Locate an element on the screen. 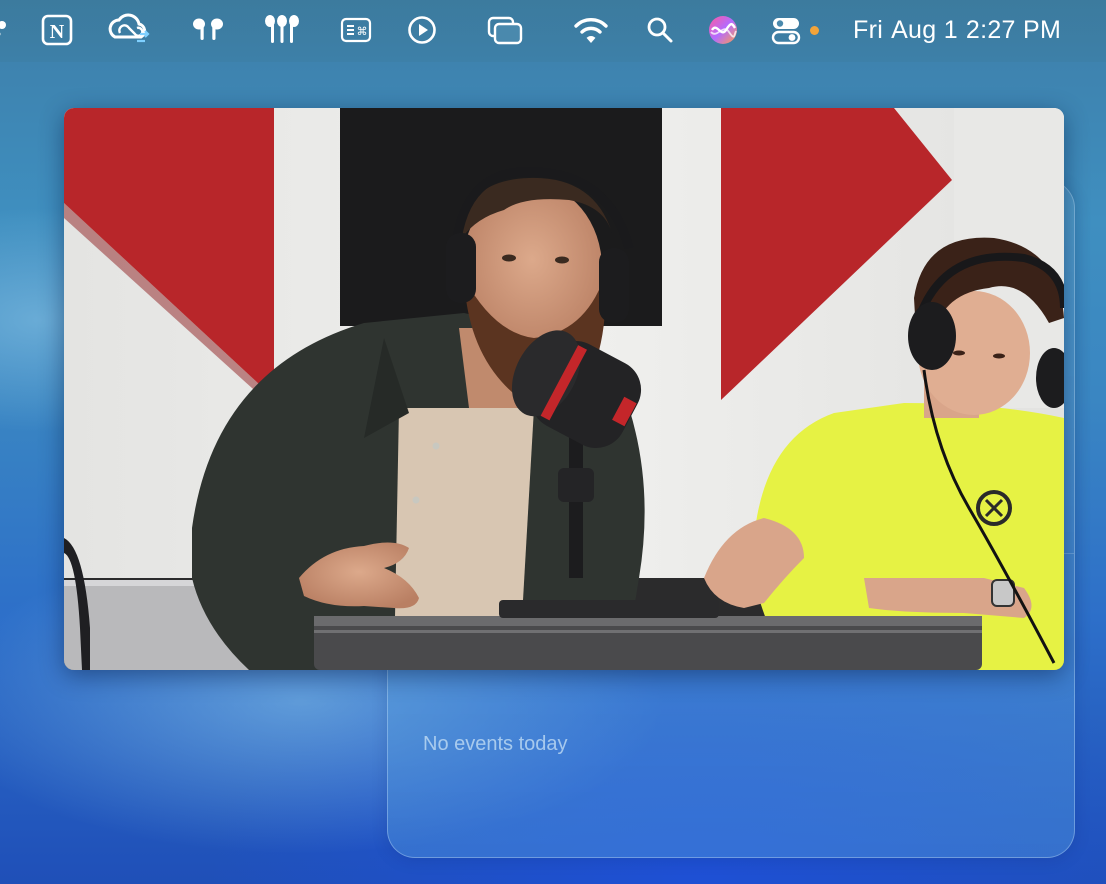  siri-icon is located at coordinates (723, 30).